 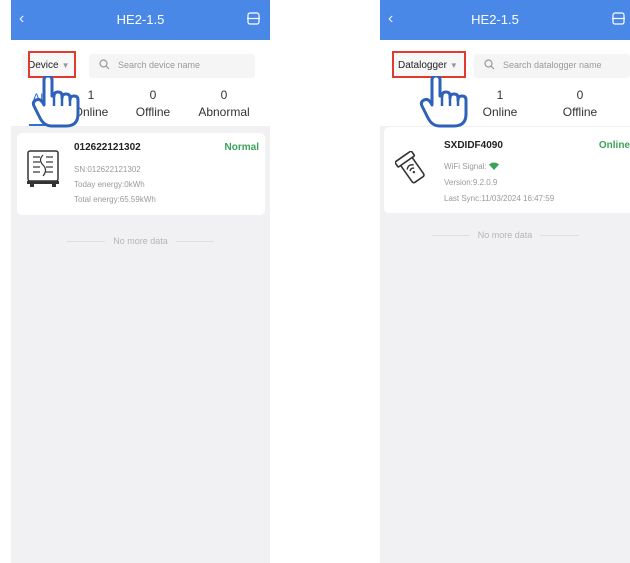 I want to click on wifi-icon, so click(x=493, y=166).